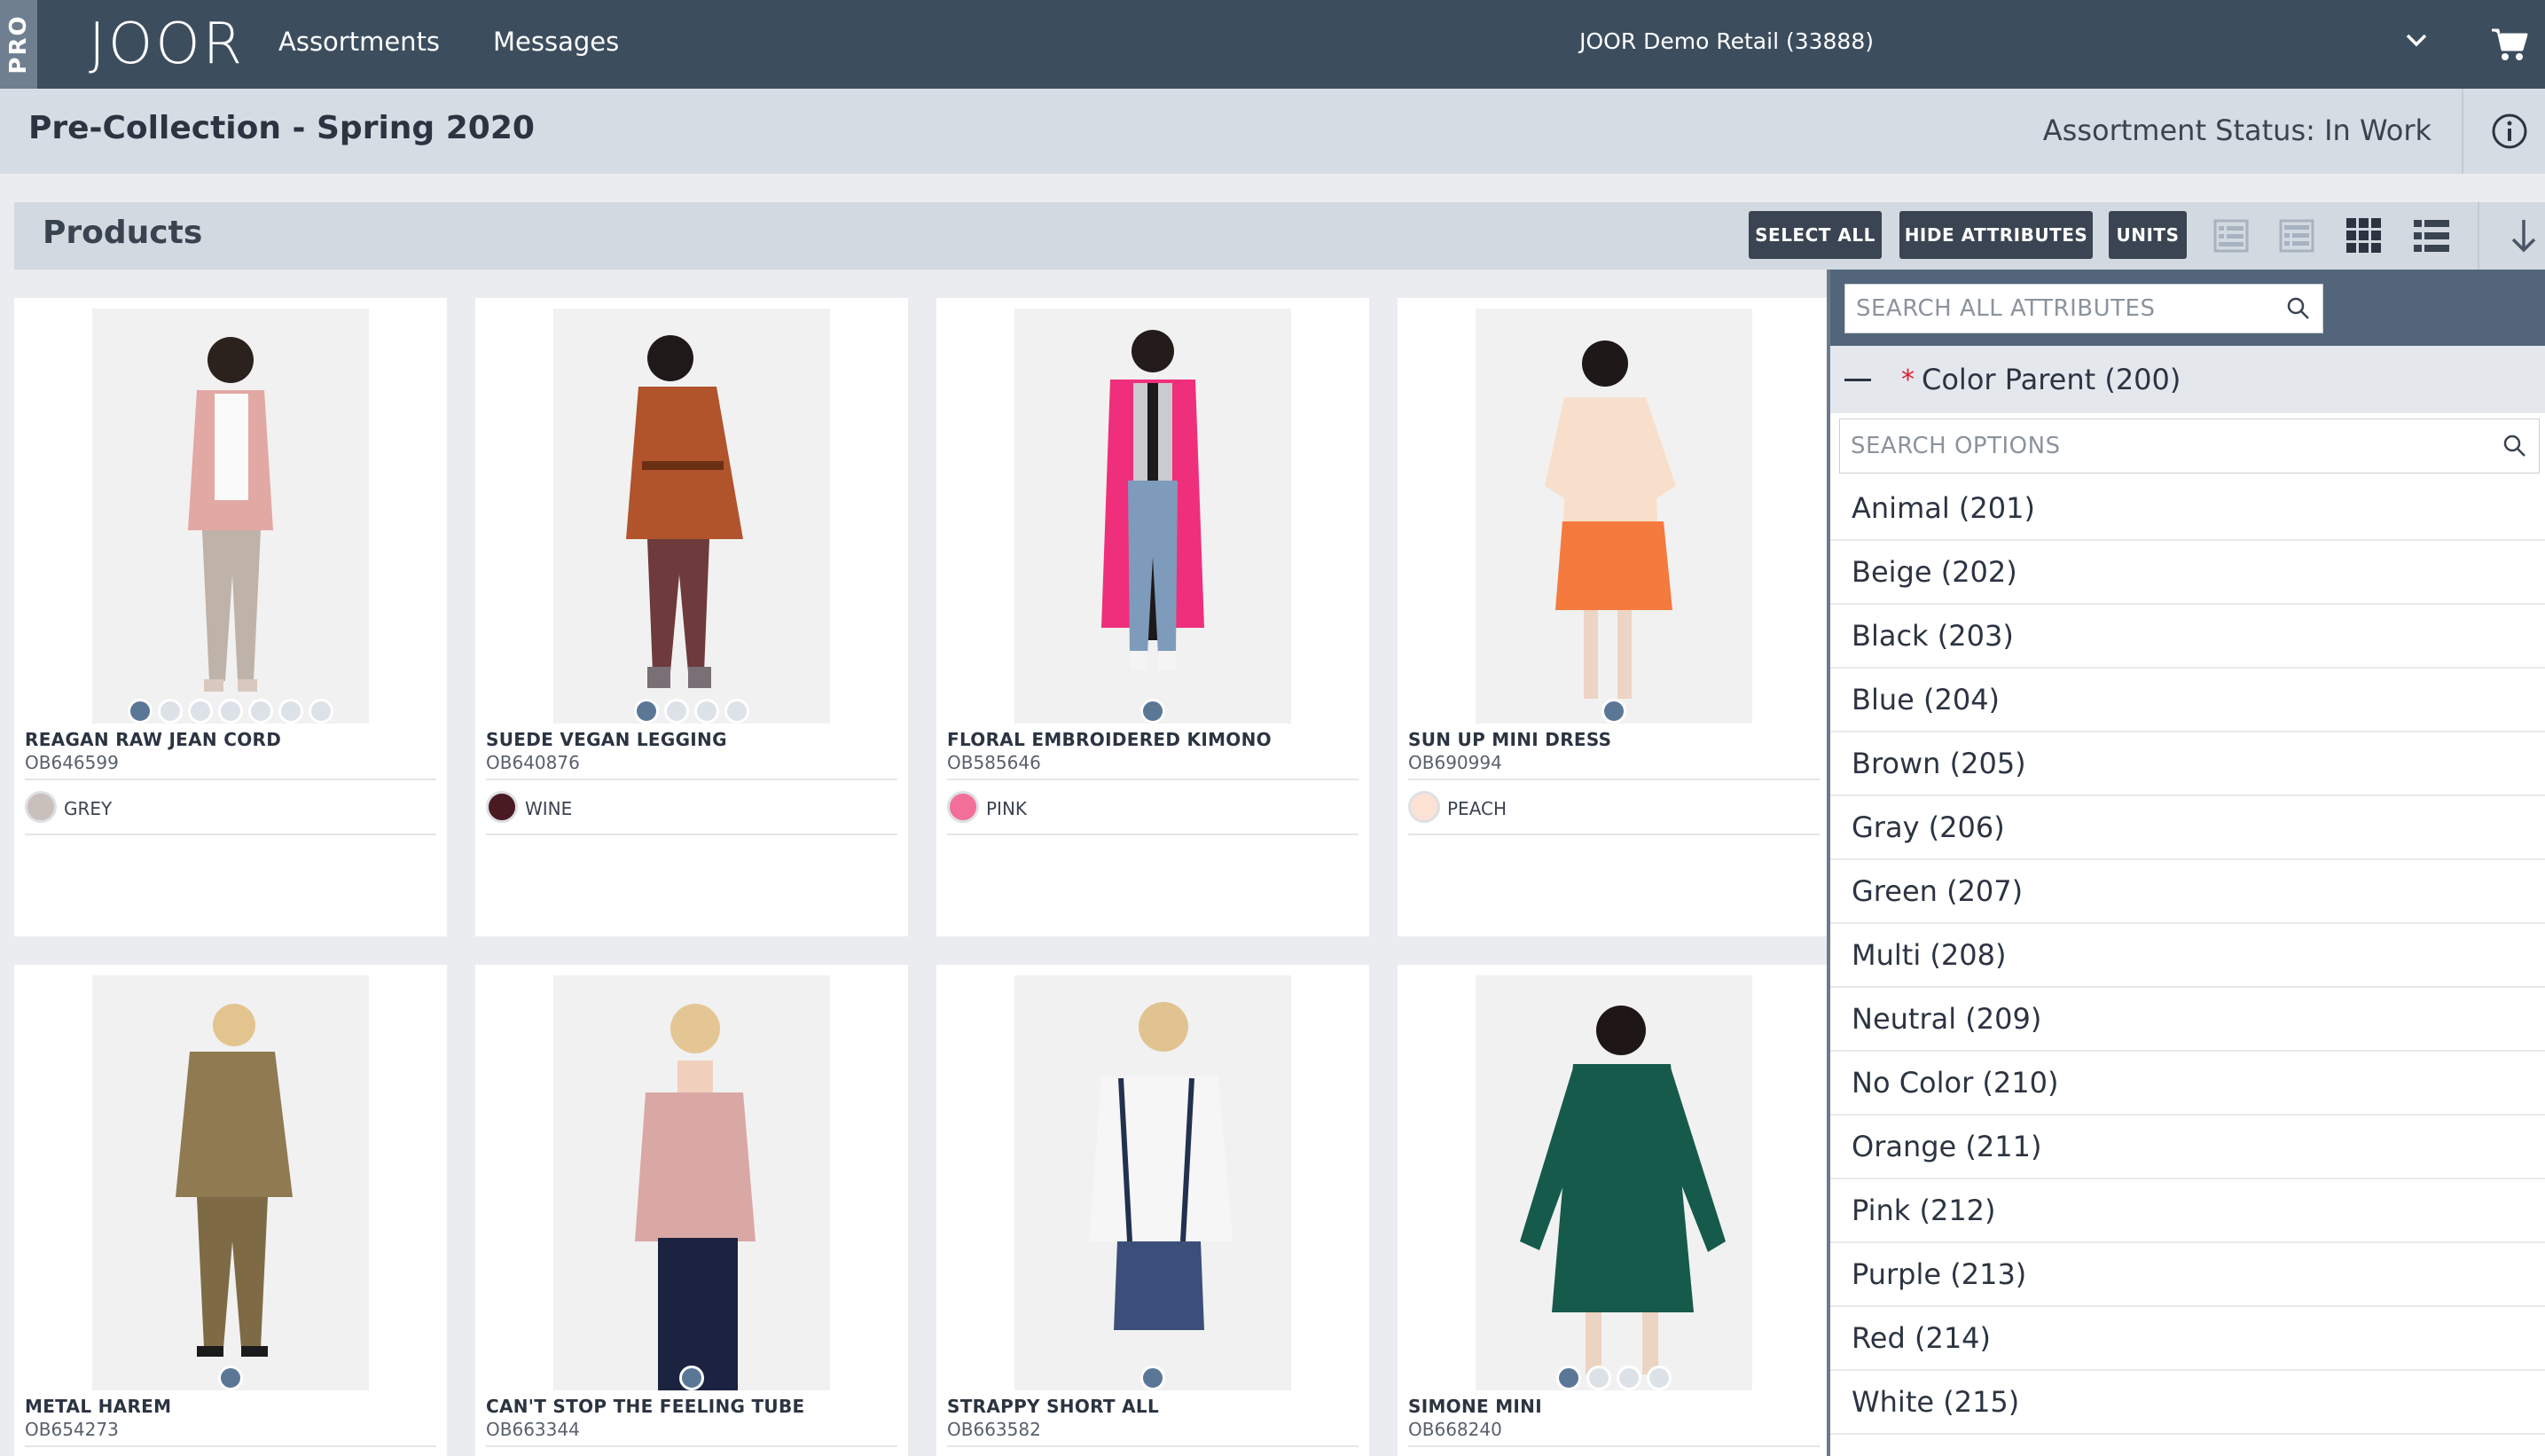  What do you see at coordinates (19, 44) in the screenshot?
I see `pro-badge: PRO` at bounding box center [19, 44].